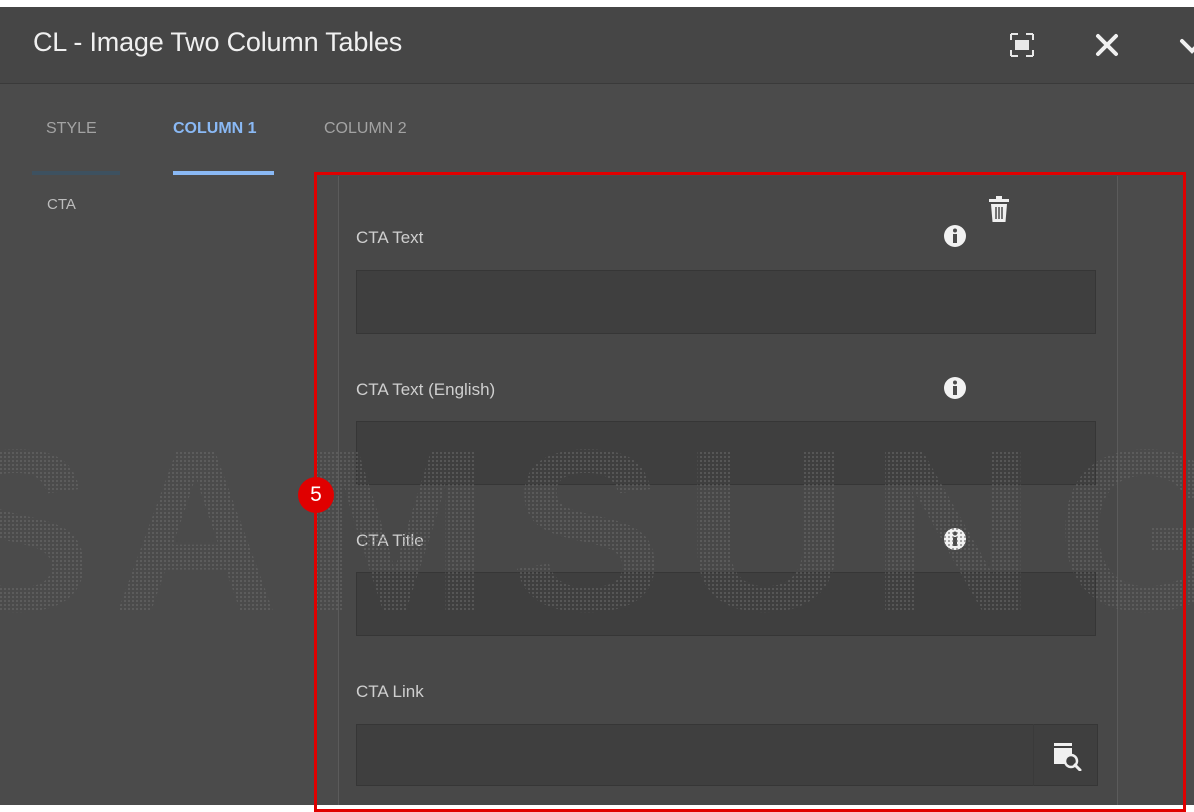 This screenshot has width=1194, height=812. What do you see at coordinates (71, 129) in the screenshot?
I see `tab-style: STYLE` at bounding box center [71, 129].